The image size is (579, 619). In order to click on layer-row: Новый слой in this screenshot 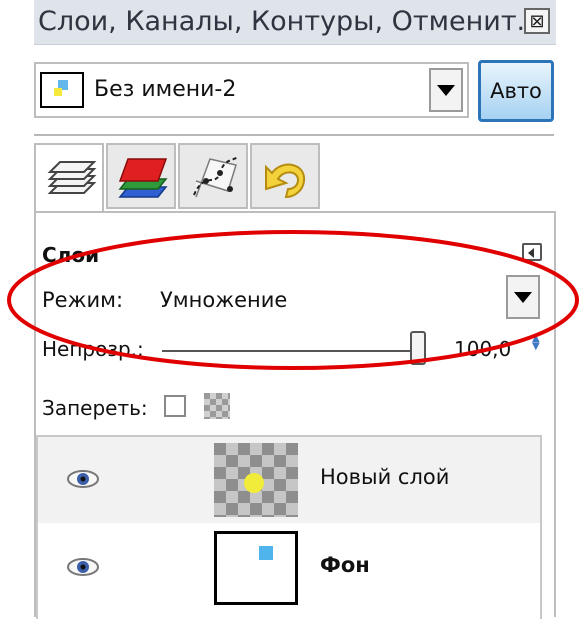, I will do `click(289, 480)`.